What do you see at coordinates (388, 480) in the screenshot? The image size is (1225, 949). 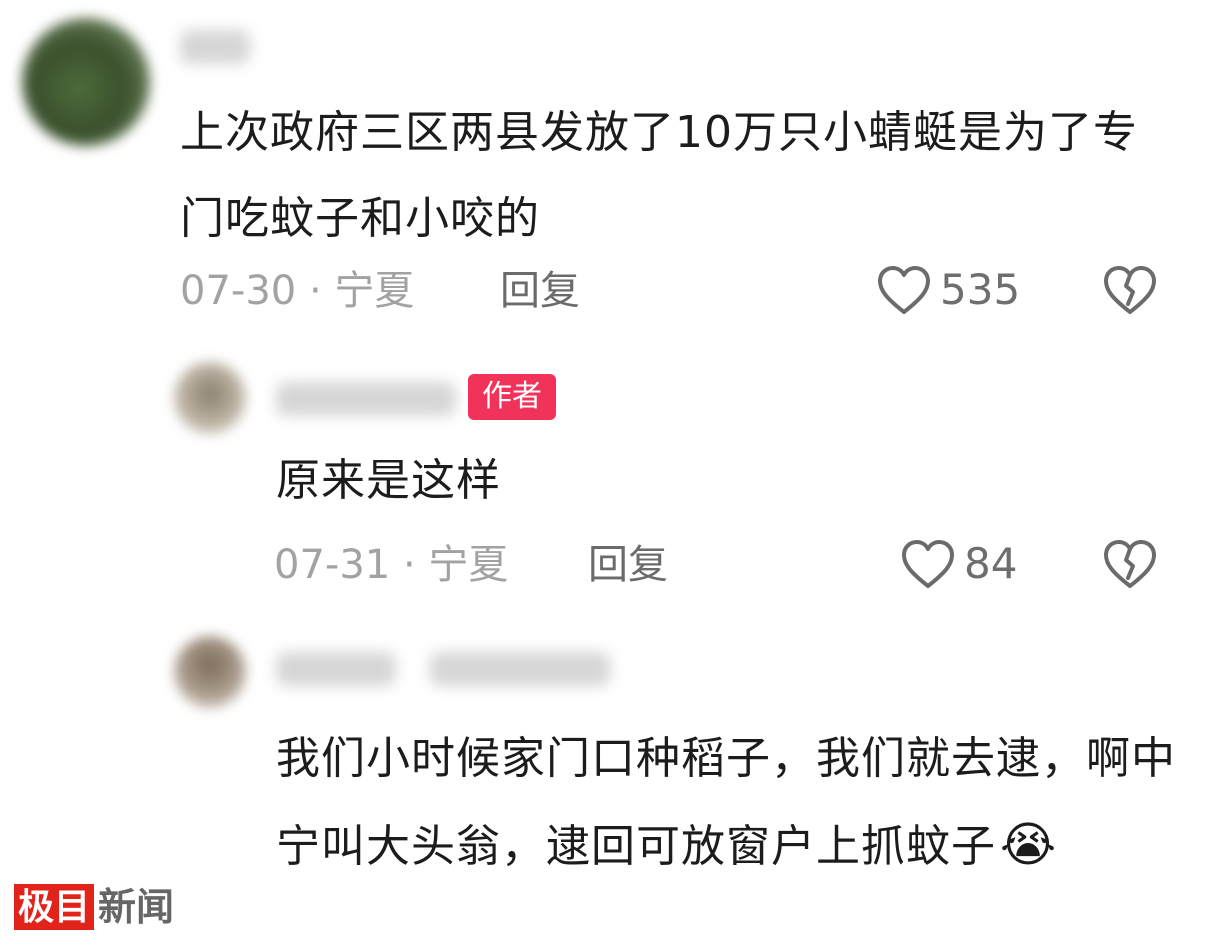 I see `comment-text: 原来是这样` at bounding box center [388, 480].